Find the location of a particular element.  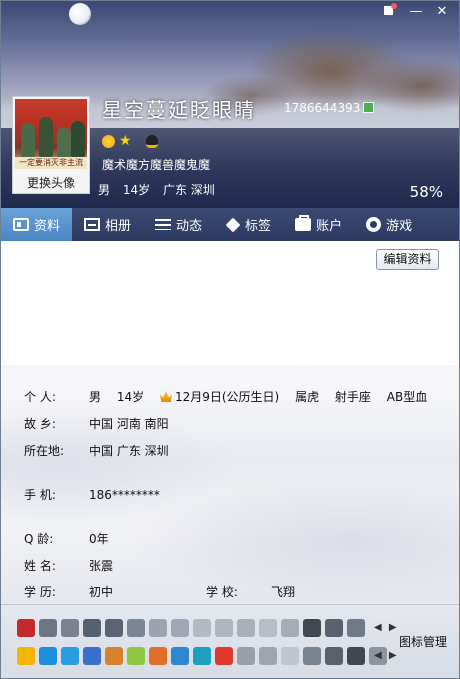

blood-type: AB型血 is located at coordinates (407, 397).